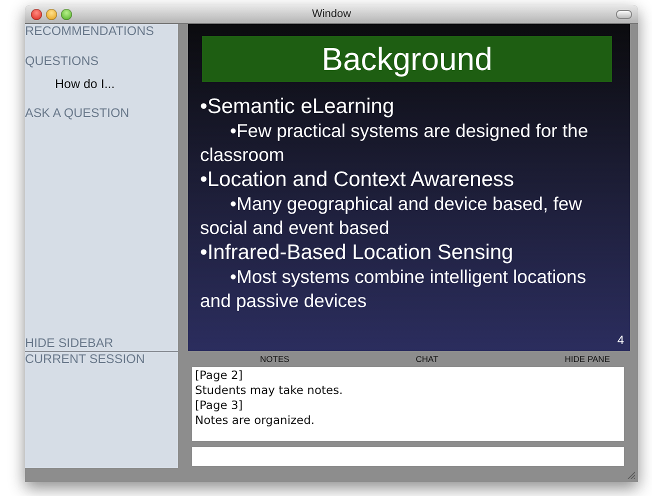  I want to click on pane-tab: NOTES, so click(275, 359).